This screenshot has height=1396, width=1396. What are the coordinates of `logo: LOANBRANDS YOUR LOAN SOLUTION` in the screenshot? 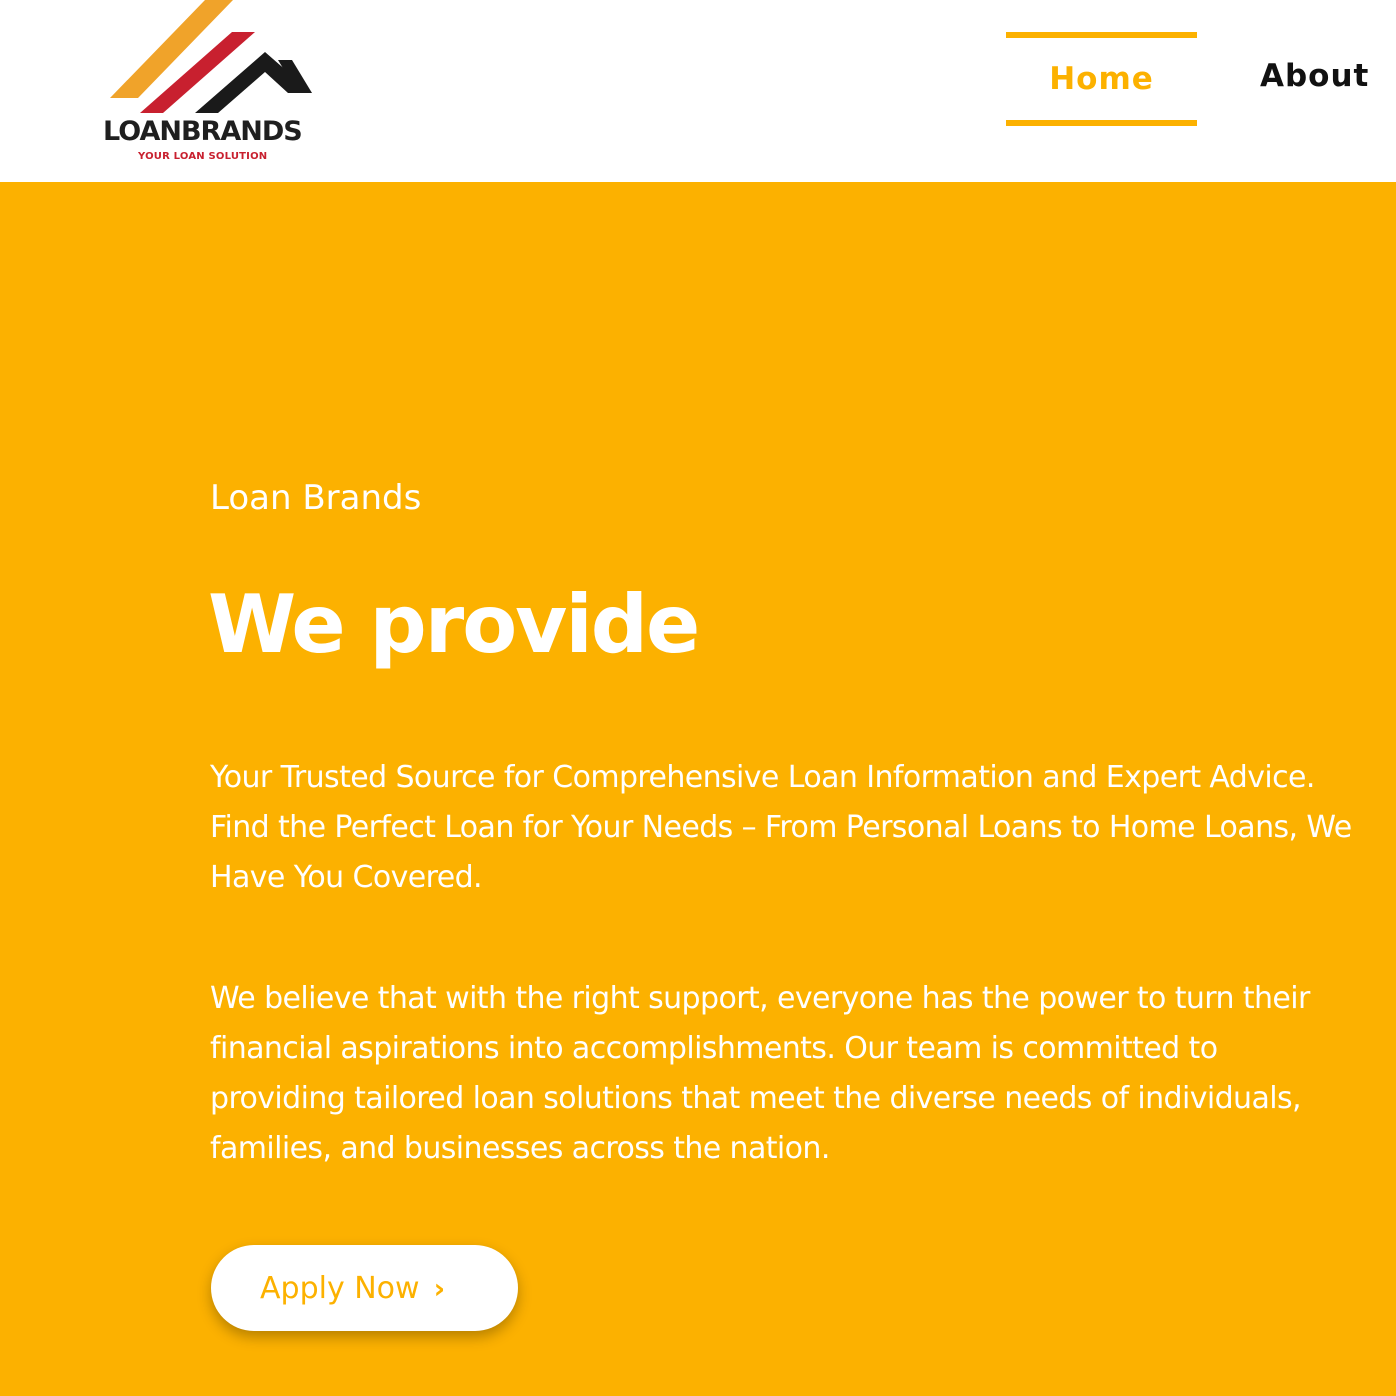 It's located at (212, 85).